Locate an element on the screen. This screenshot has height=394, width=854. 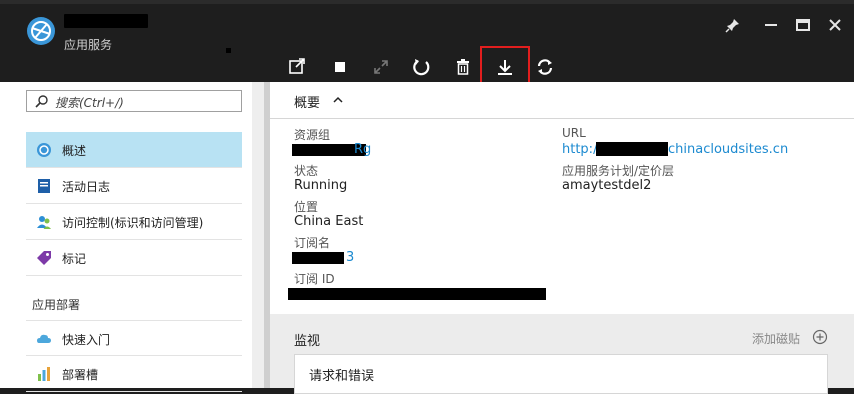
essentials-title: 概要 is located at coordinates (307, 103).